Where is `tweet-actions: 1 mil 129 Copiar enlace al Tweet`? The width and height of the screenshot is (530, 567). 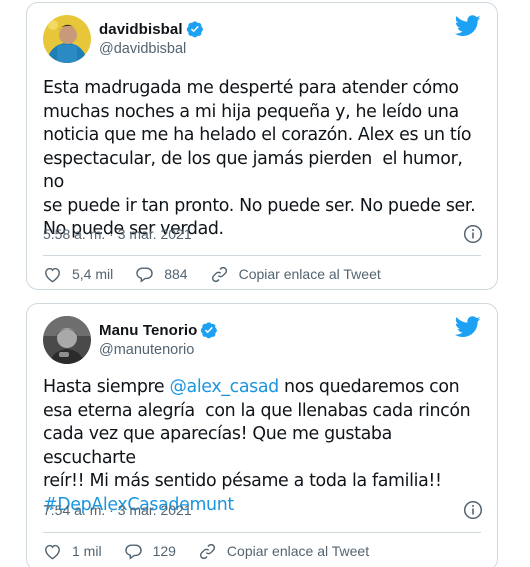
tweet-actions: 1 mil 129 Copiar enlace al Tweet is located at coordinates (262, 551).